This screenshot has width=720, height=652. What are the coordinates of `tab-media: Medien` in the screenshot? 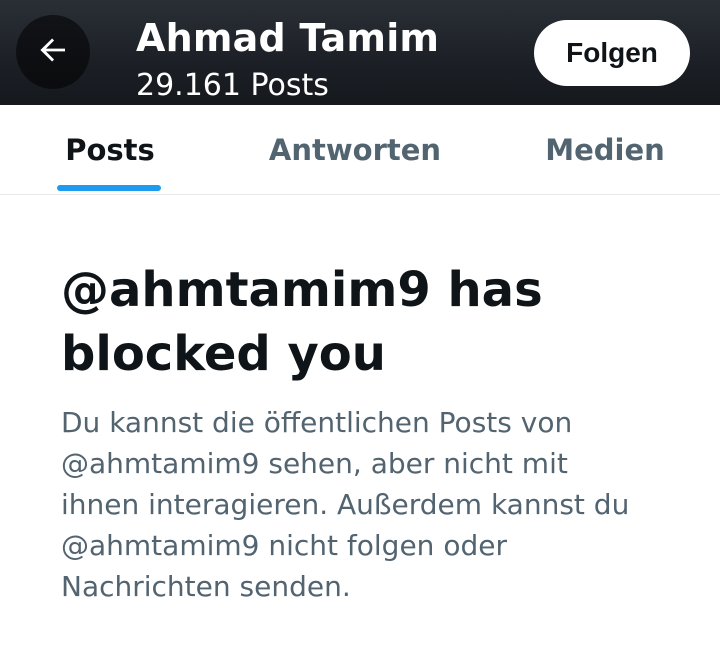 It's located at (605, 149).